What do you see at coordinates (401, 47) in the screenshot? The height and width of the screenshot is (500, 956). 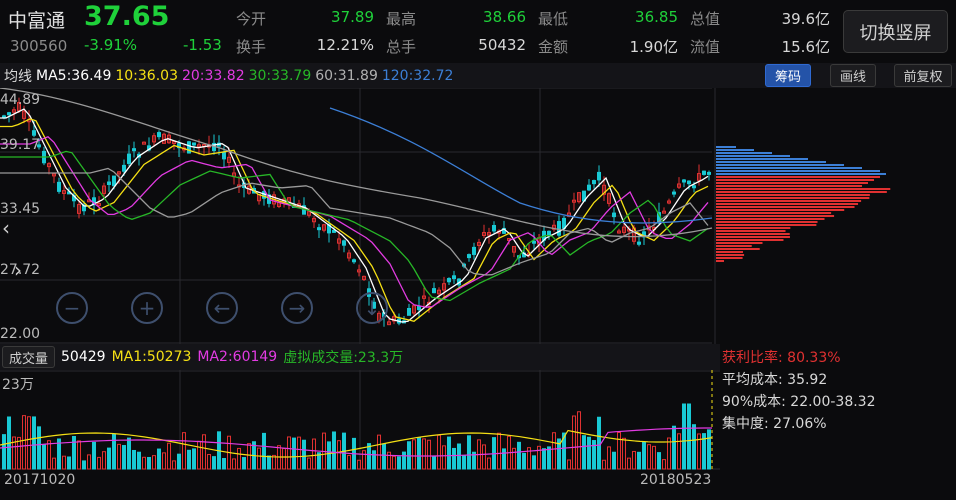 I see `total-hands-label: 总手` at bounding box center [401, 47].